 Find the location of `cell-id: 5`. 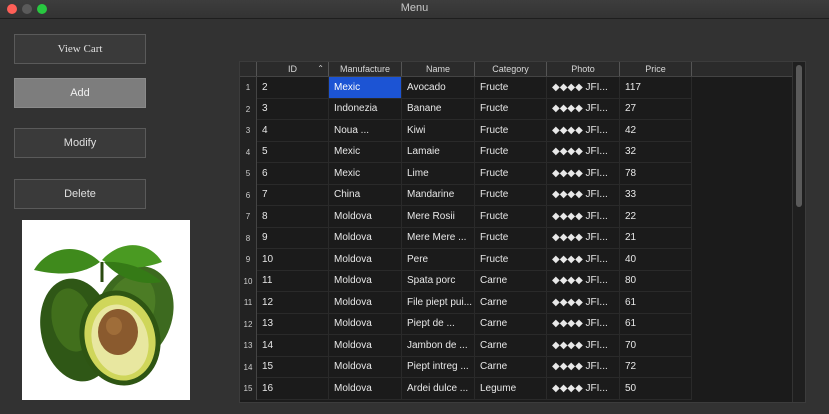

cell-id: 5 is located at coordinates (293, 152).